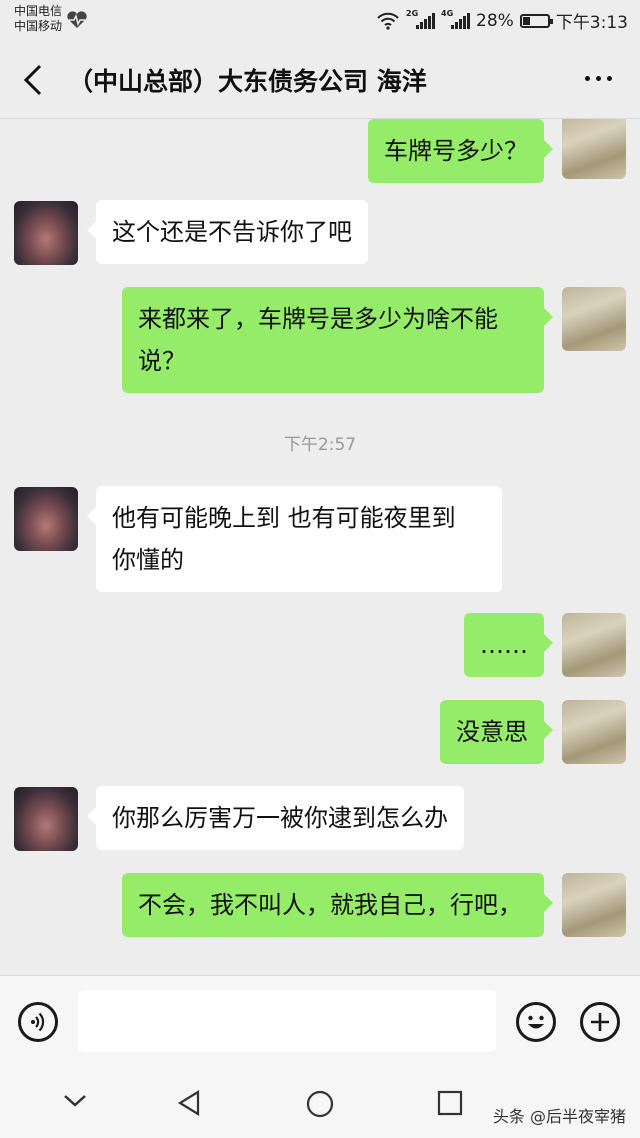 This screenshot has width=640, height=1138. I want to click on nav-back-icon, so click(190, 1103).